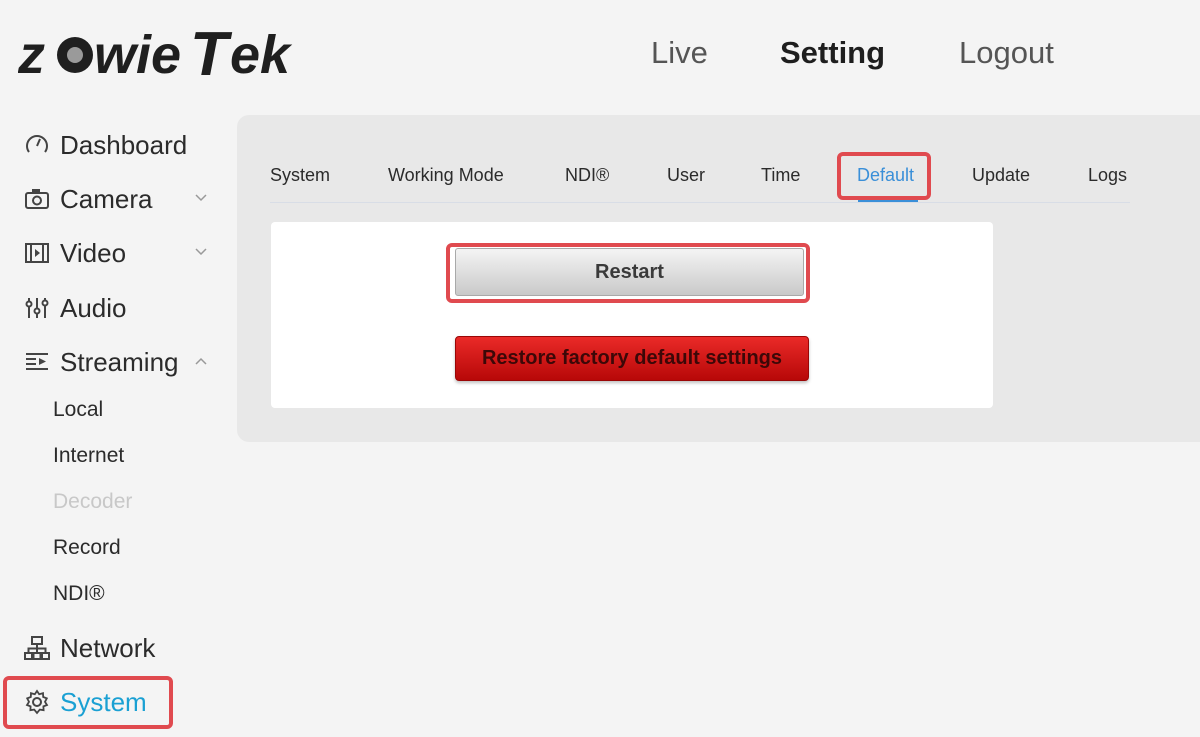 The height and width of the screenshot is (737, 1200). I want to click on nav-live-link: Live, so click(679, 53).